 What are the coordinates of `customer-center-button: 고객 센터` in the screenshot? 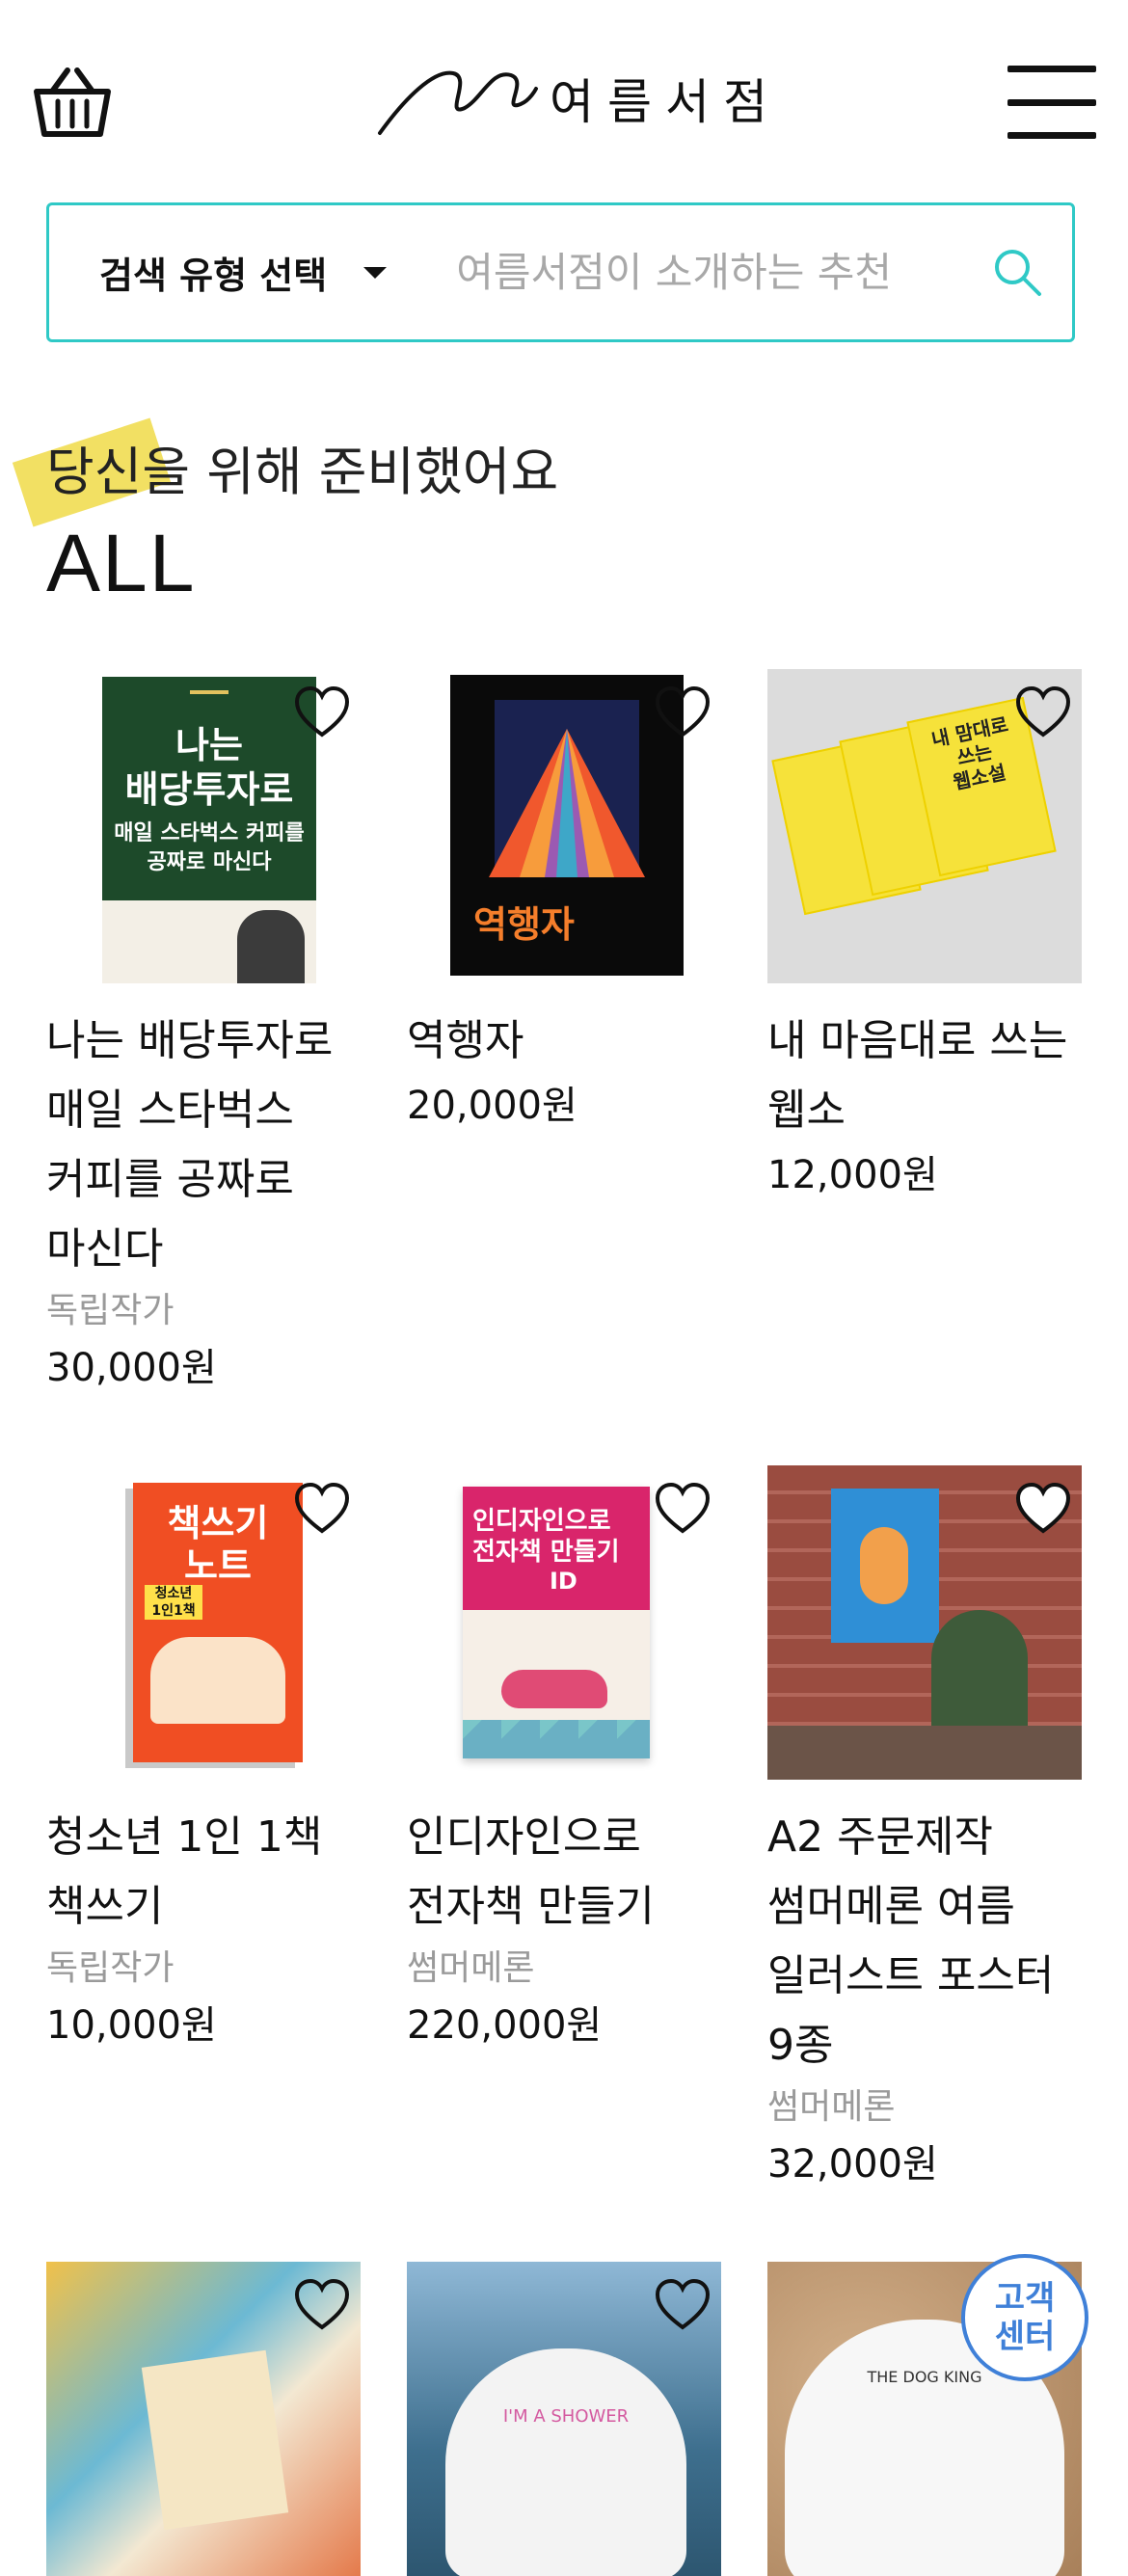 It's located at (1024, 2317).